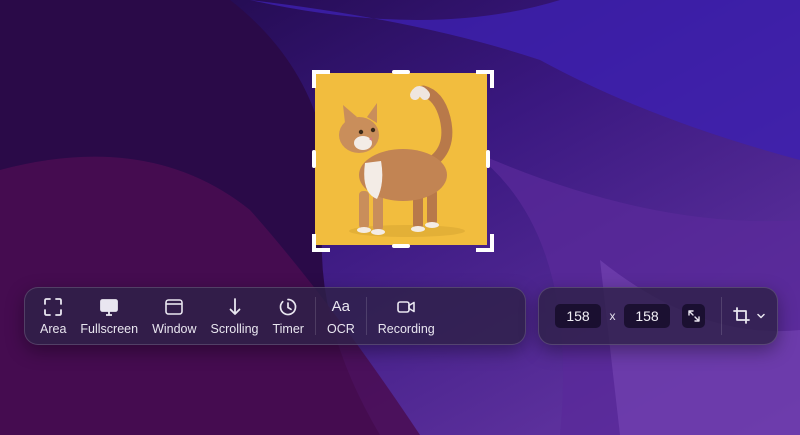  I want to click on crop-icon, so click(741, 315).